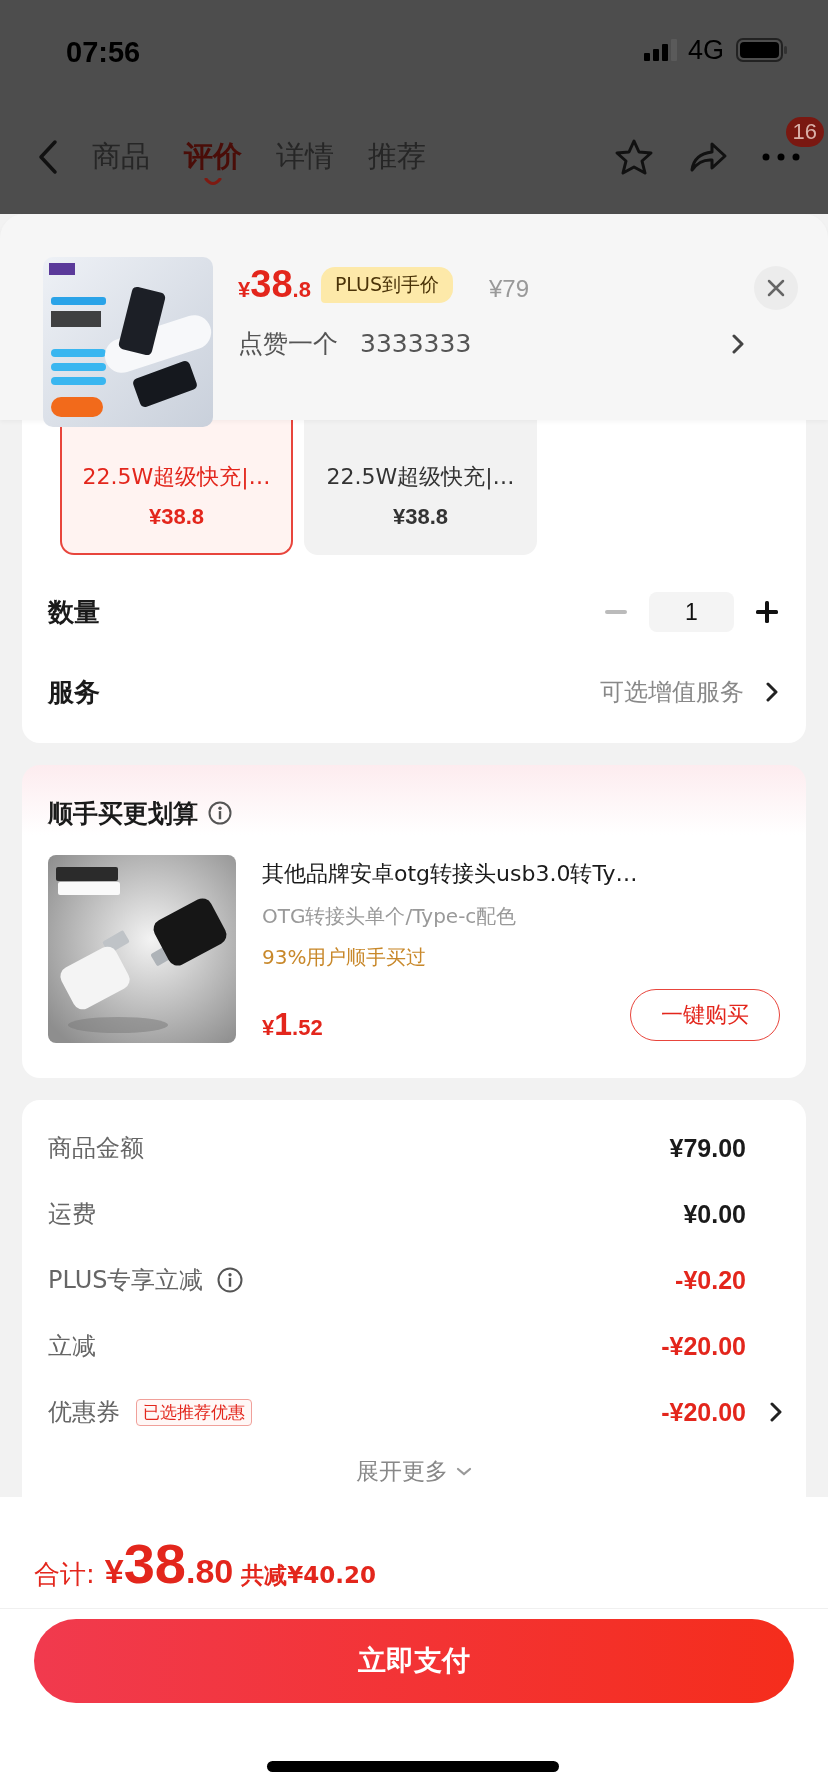 This screenshot has height=1792, width=828. I want to click on summary-label: 运费, so click(72, 1214).